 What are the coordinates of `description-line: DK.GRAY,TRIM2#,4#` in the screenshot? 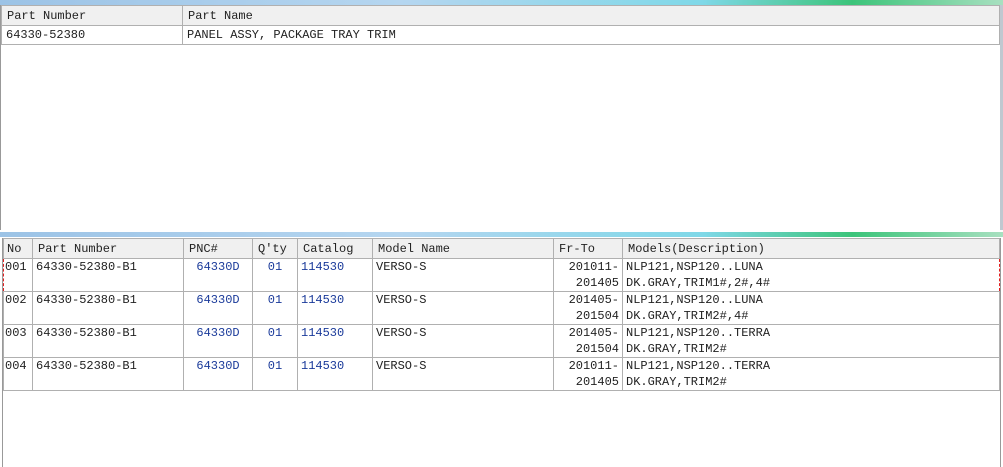 It's located at (687, 316).